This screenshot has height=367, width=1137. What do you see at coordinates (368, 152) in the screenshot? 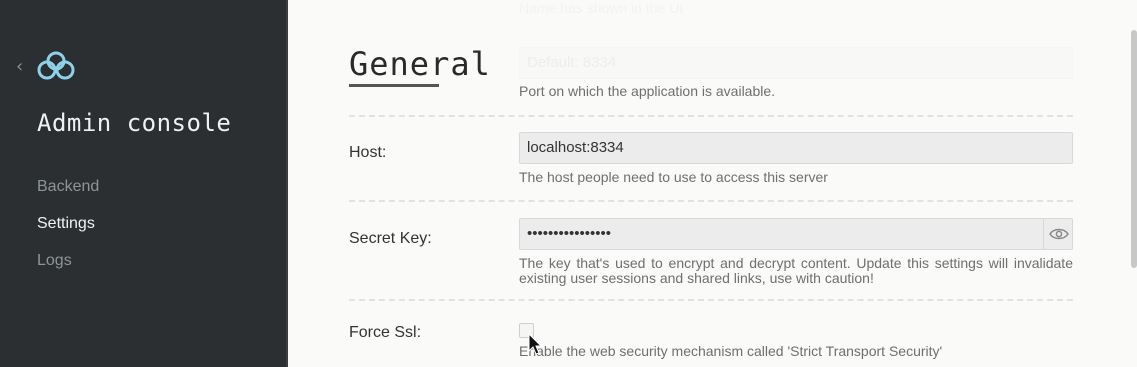
I see `host-label: Host:` at bounding box center [368, 152].